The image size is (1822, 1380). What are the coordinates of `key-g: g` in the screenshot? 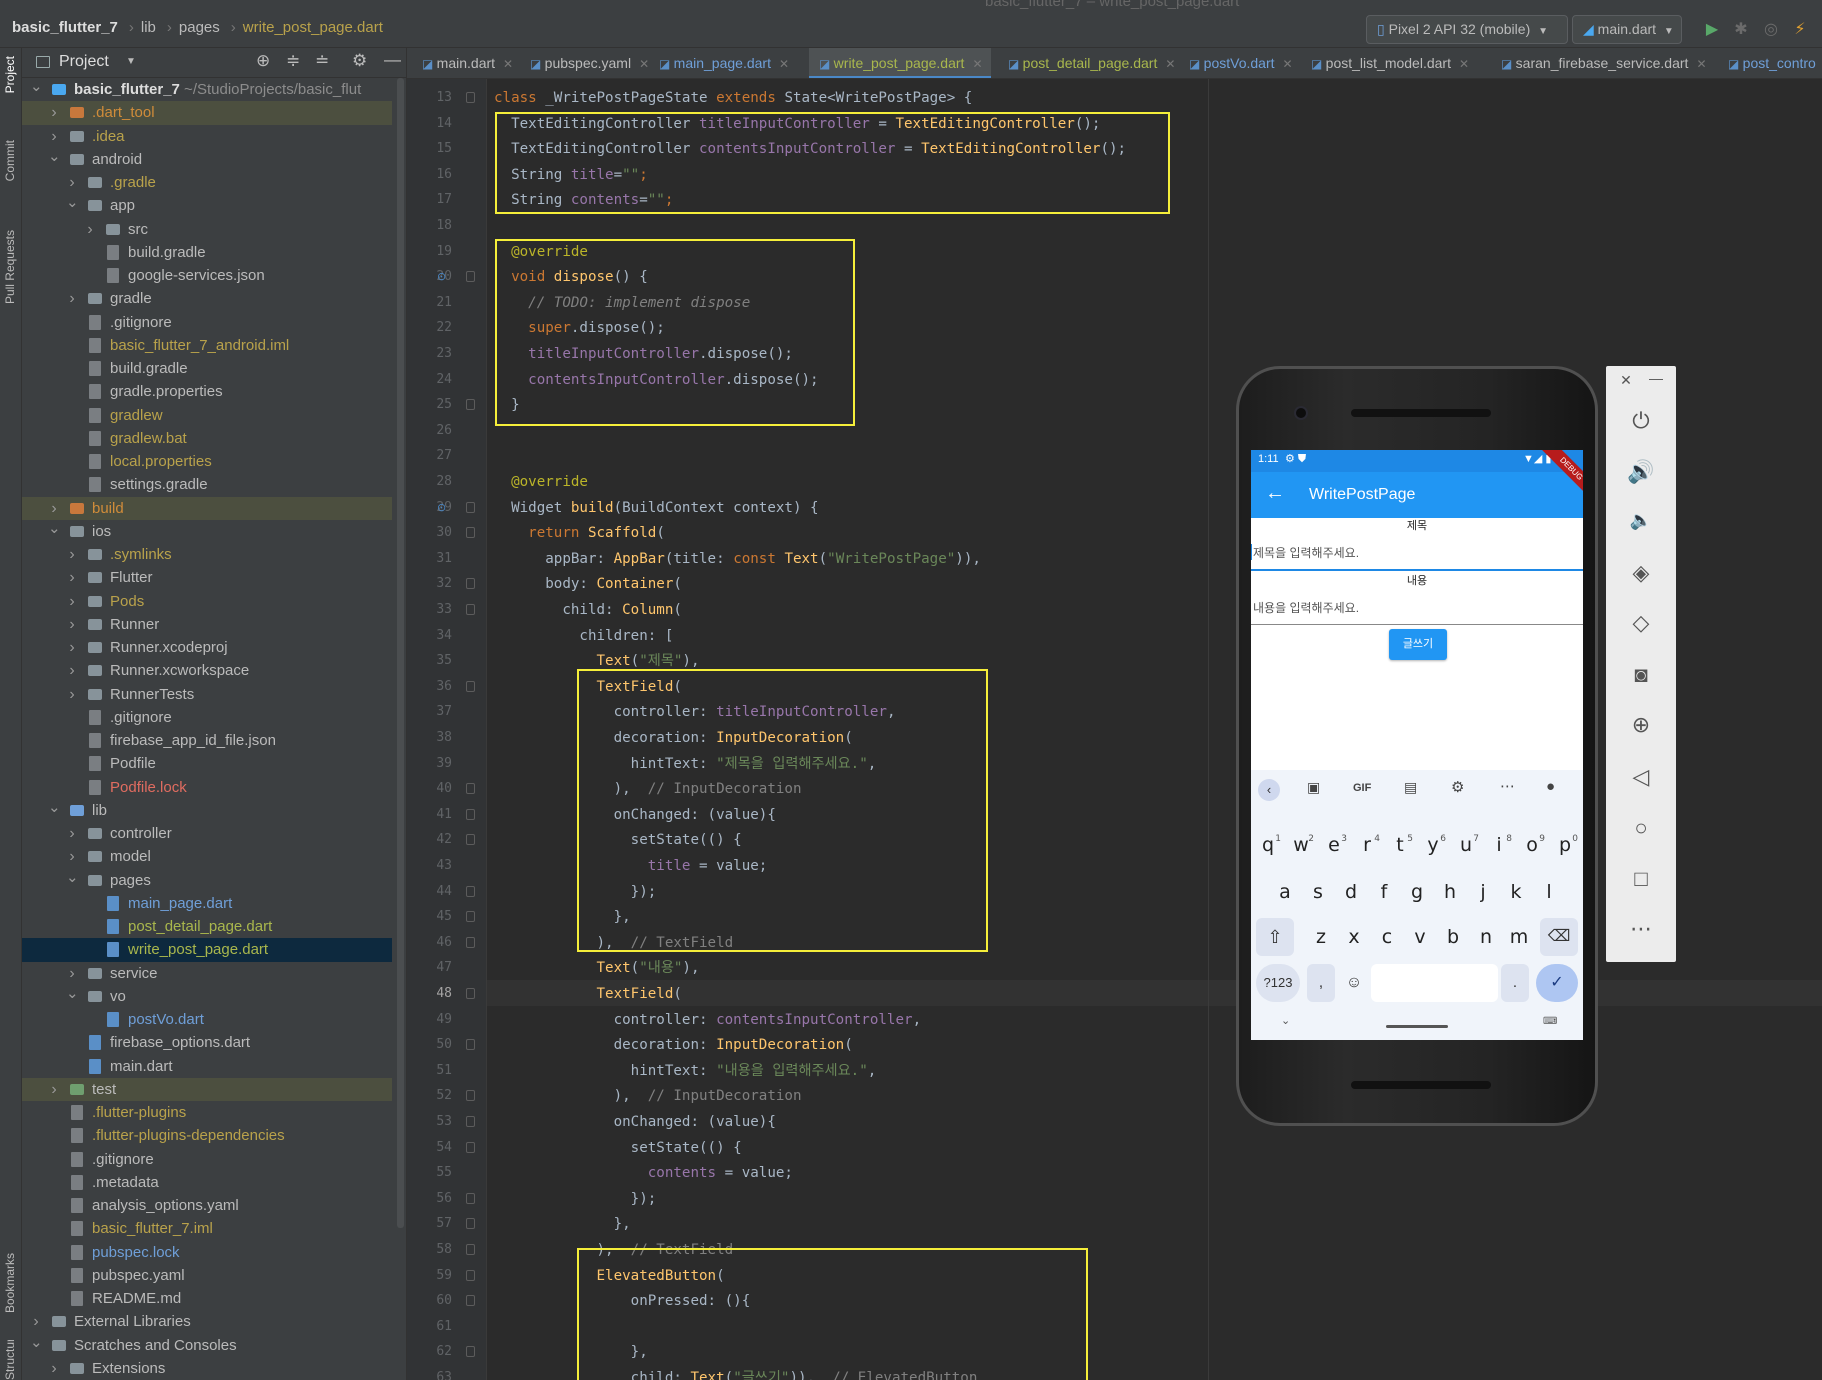 It's located at (1417, 892).